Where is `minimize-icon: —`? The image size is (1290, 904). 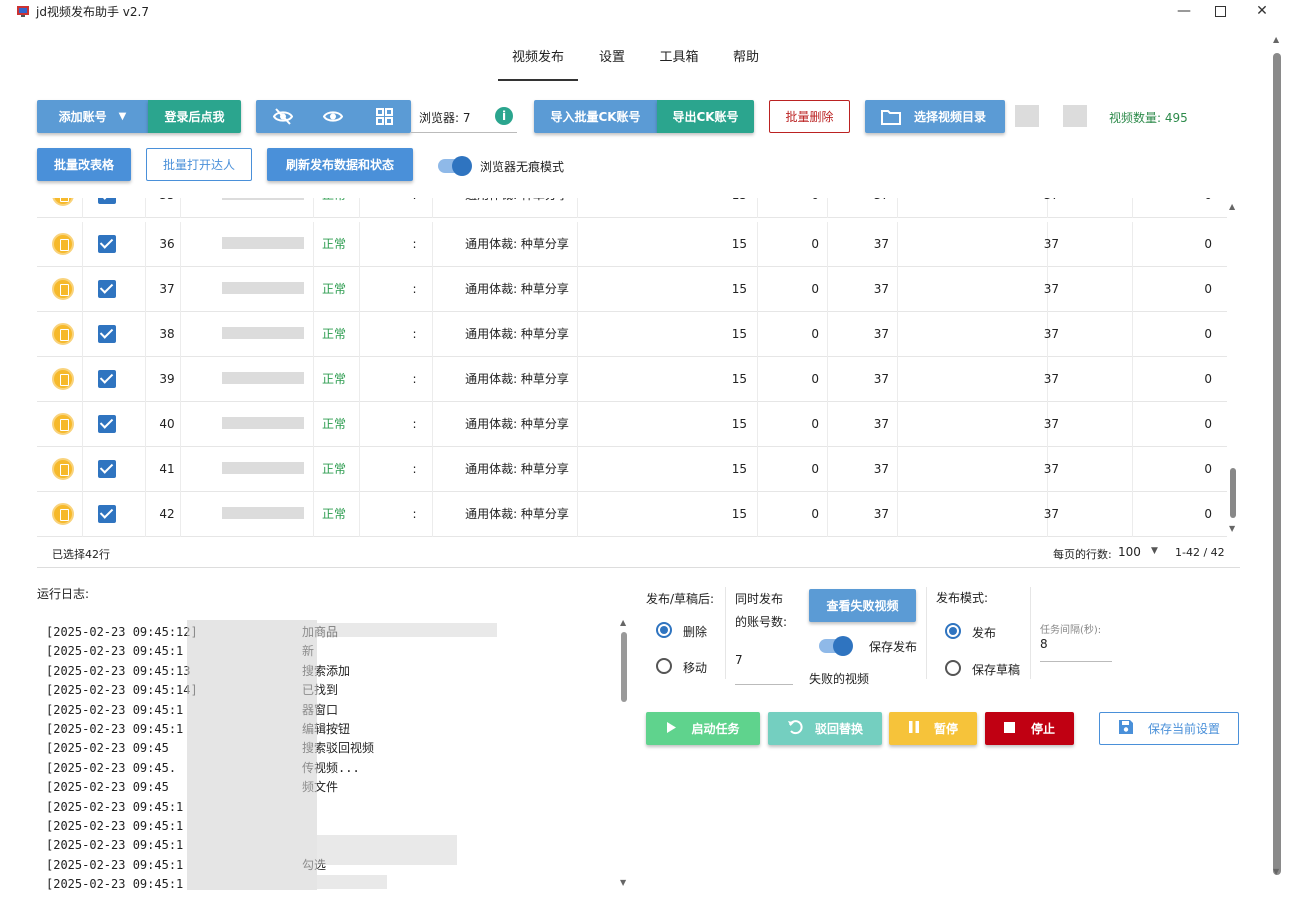 minimize-icon: — is located at coordinates (1184, 11).